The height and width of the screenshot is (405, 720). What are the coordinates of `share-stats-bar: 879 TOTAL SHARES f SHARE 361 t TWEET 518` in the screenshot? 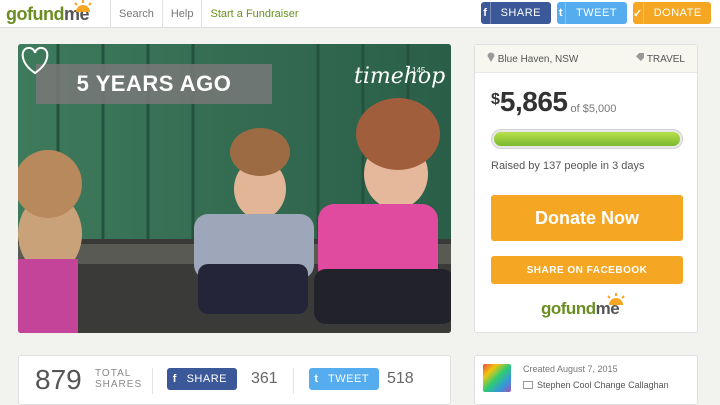 It's located at (234, 380).